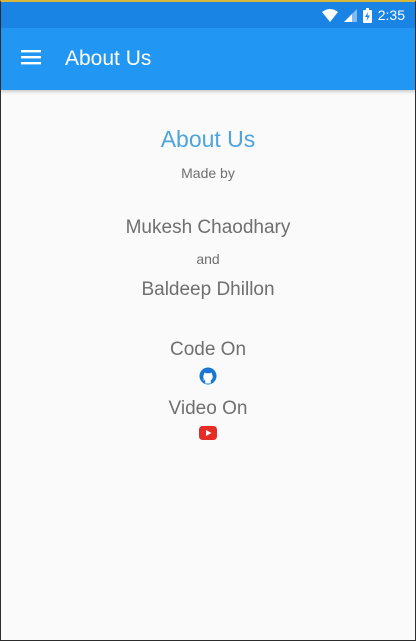 The width and height of the screenshot is (416, 641). Describe the element at coordinates (208, 139) in the screenshot. I see `about-heading: About Us` at that location.